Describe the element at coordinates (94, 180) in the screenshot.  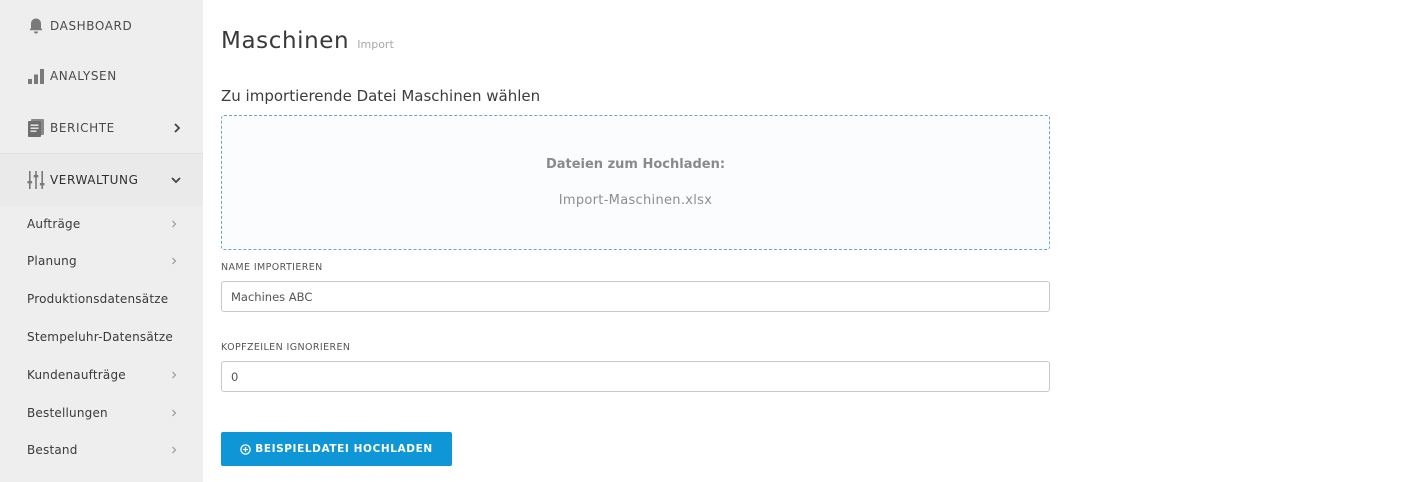
I see `sidebar-item-label: VERWALTUNG` at that location.